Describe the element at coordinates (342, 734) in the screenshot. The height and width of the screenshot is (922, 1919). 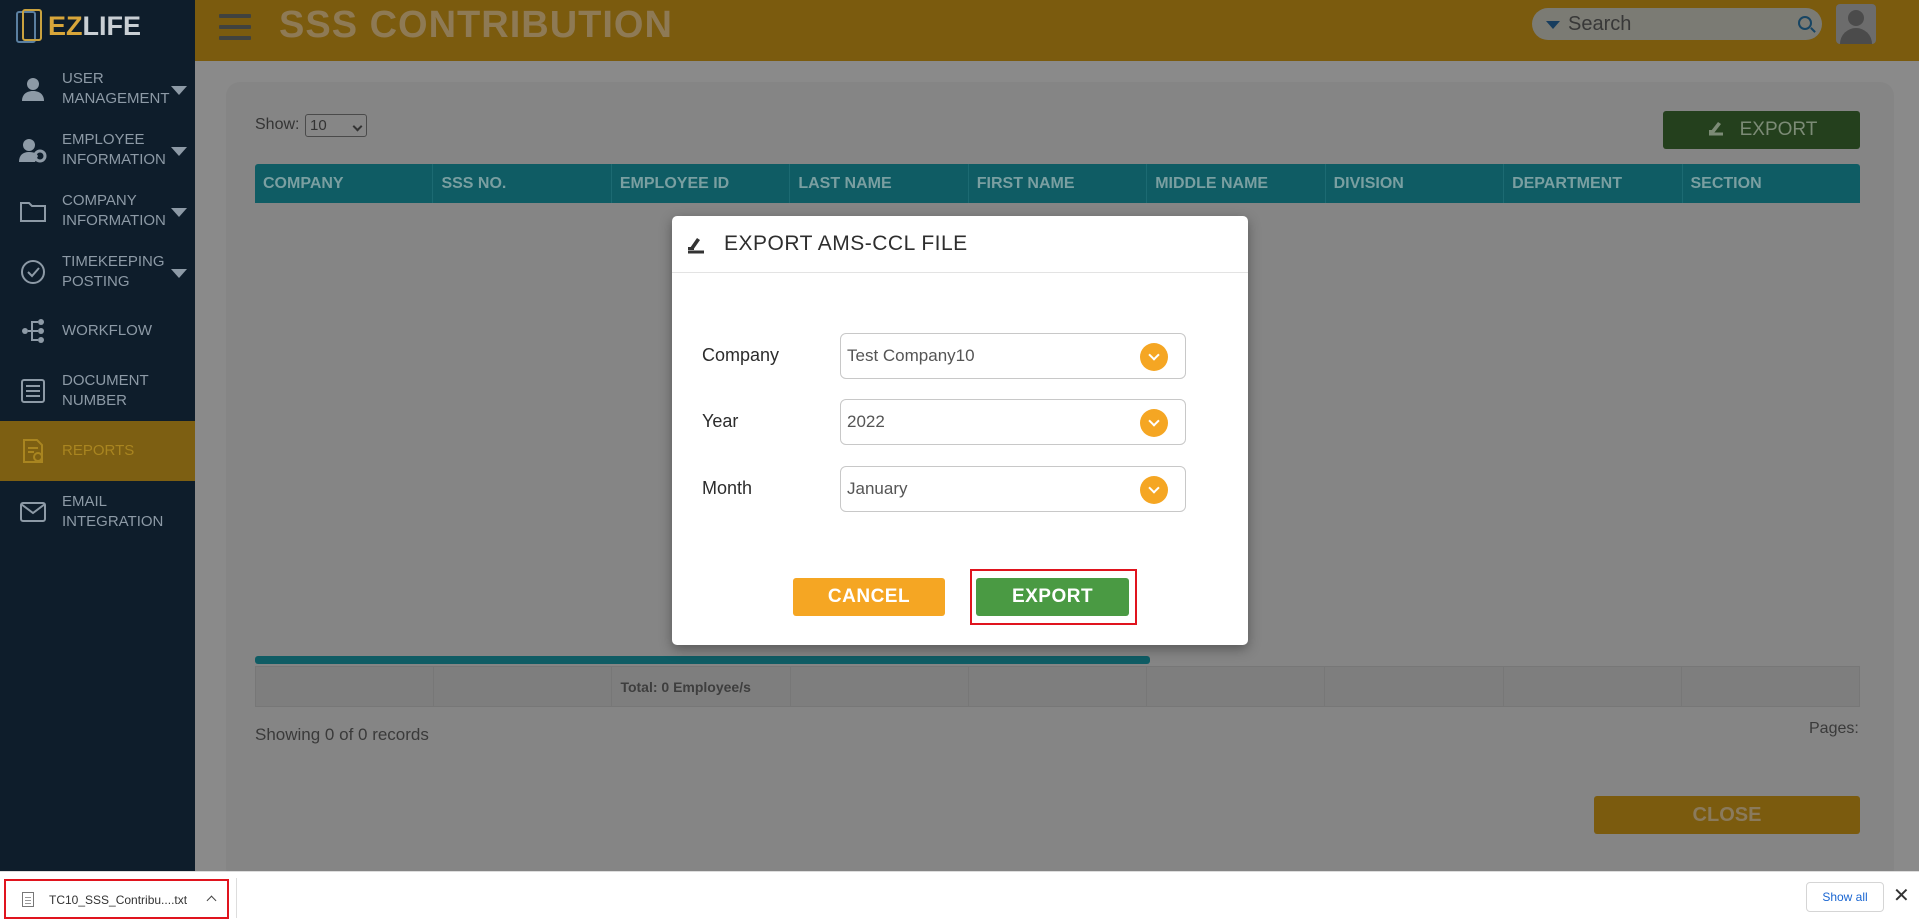
I see `records-count: Showing 0 of 0 records` at that location.